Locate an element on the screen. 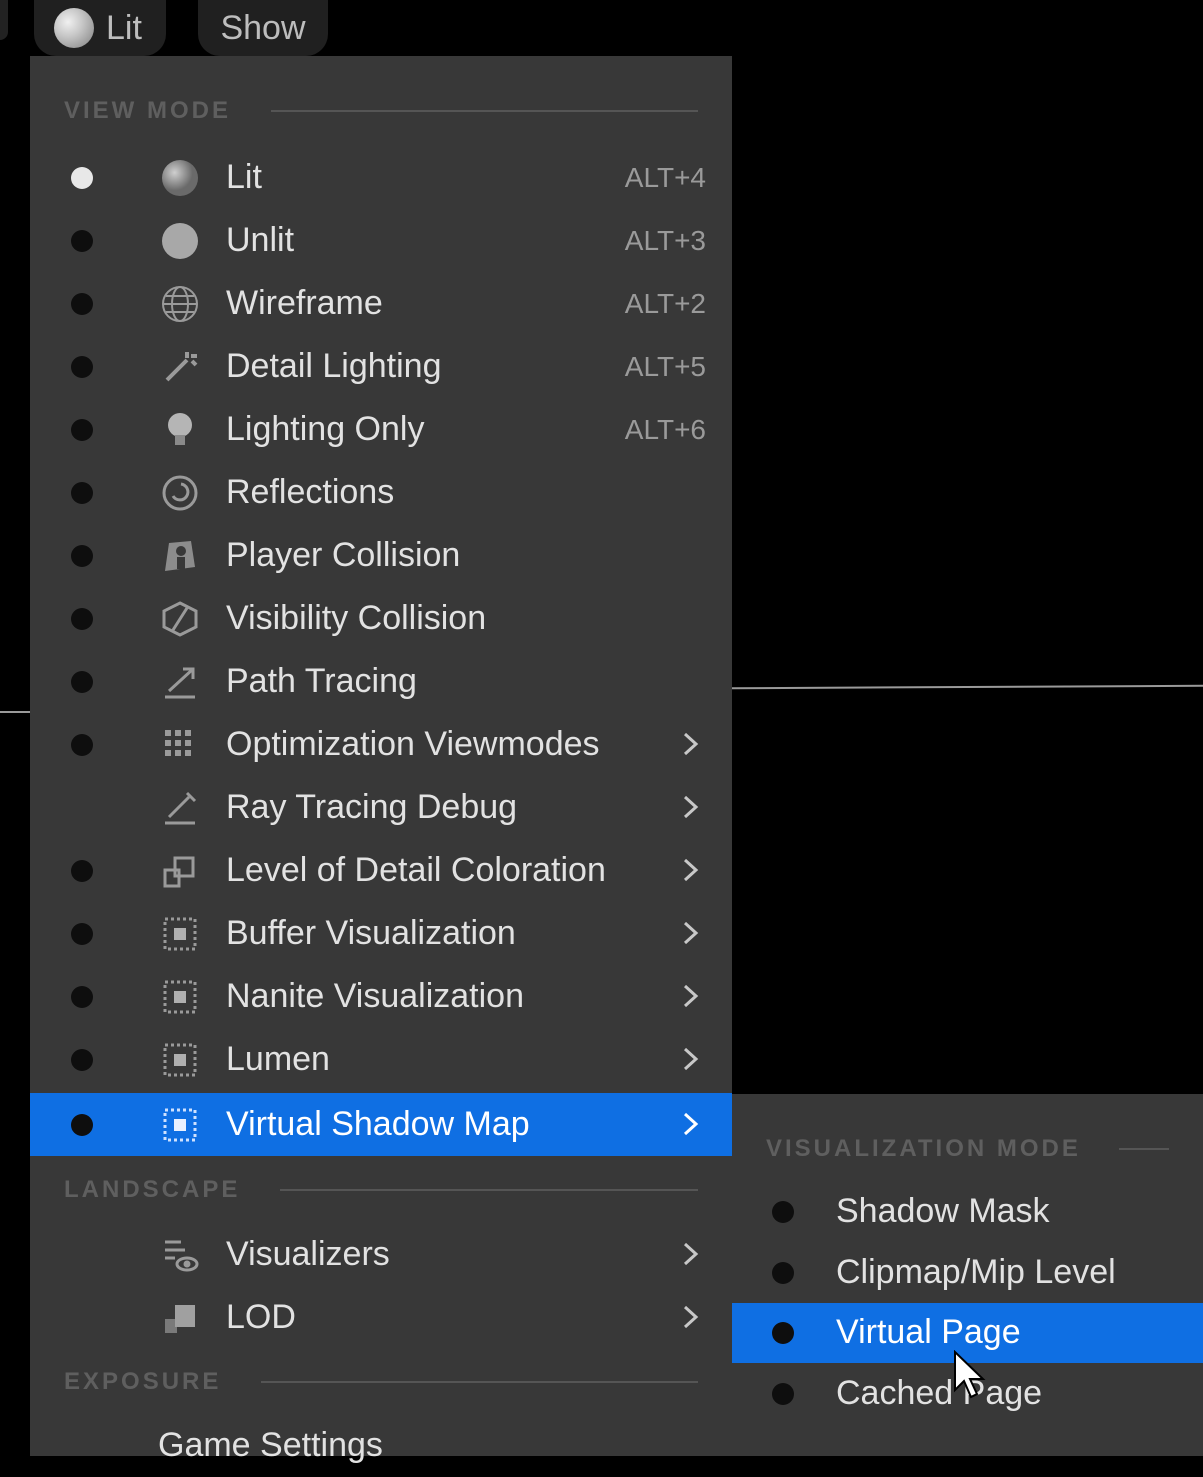 The width and height of the screenshot is (1203, 1477). menu-item-reflections: Reflections is located at coordinates (381, 492).